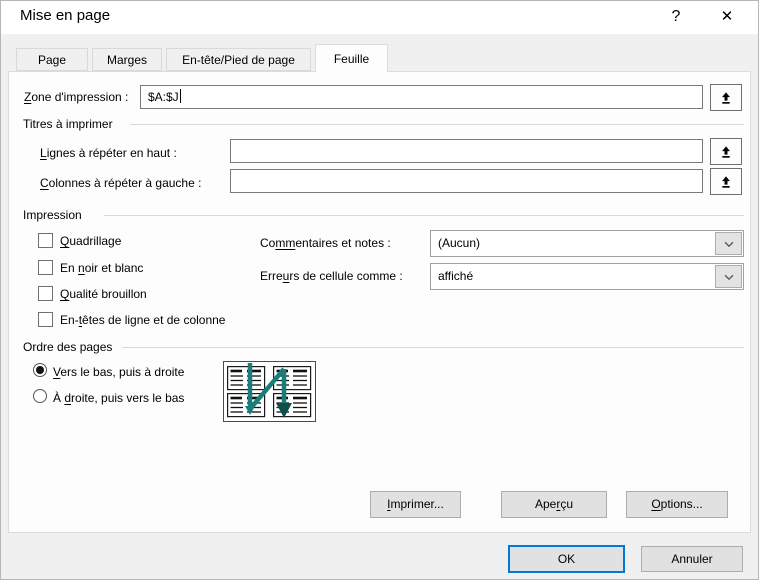 The width and height of the screenshot is (759, 580). Describe the element at coordinates (45, 319) in the screenshot. I see `row-col-headings-checkbox` at that location.